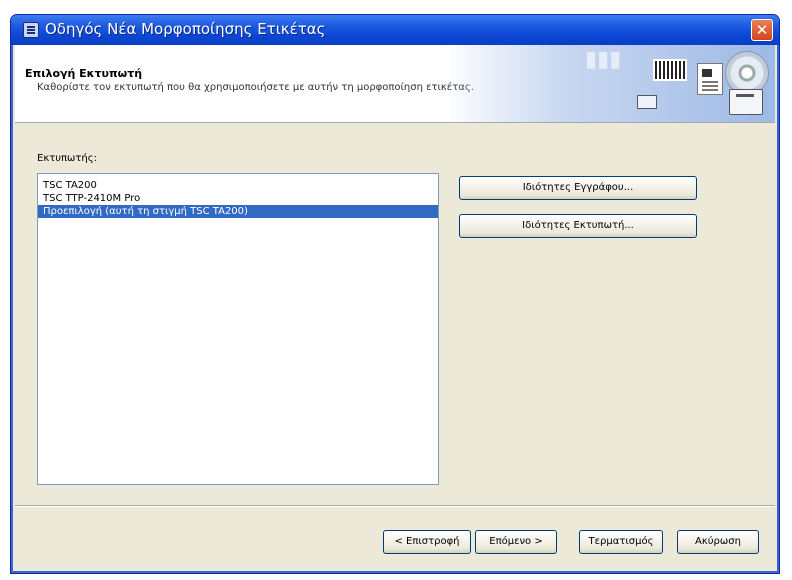 This screenshot has height=580, width=792. What do you see at coordinates (427, 542) in the screenshot?
I see `back-button: < Επιστροφή` at bounding box center [427, 542].